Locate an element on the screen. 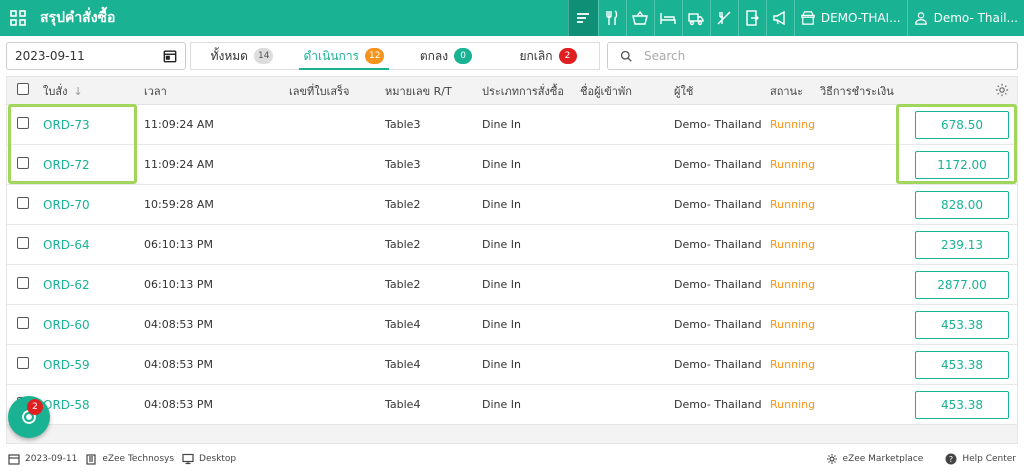 This screenshot has height=472, width=1024. status-company: eZee Technosys is located at coordinates (129, 459).